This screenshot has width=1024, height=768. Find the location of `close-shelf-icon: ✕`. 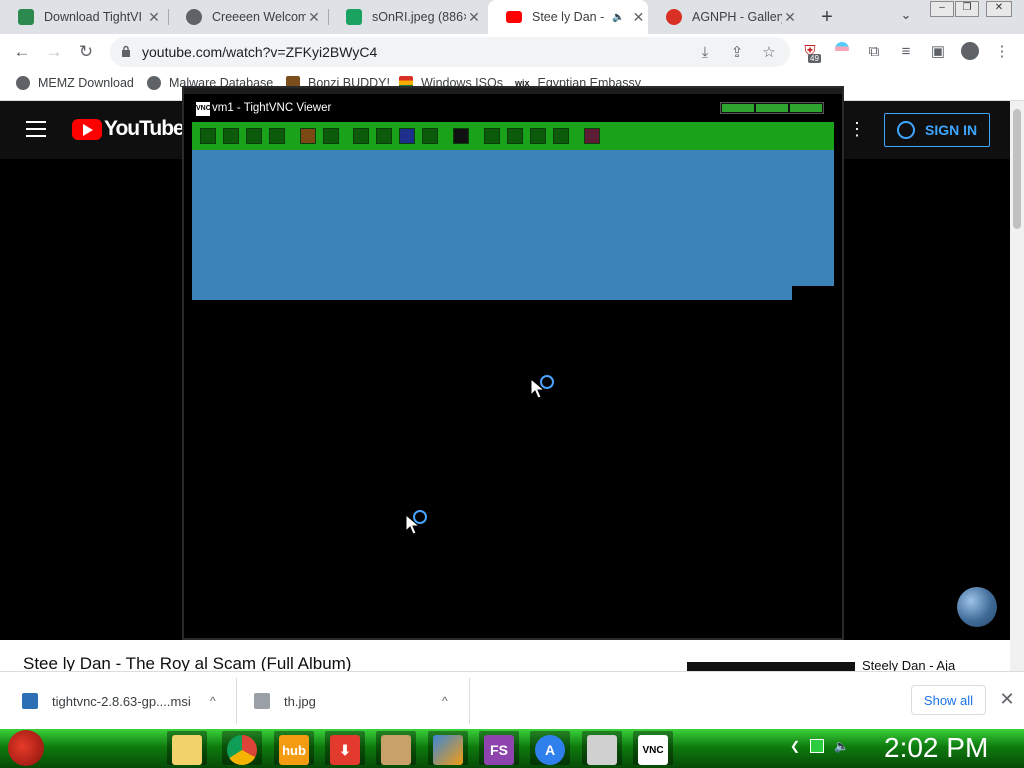

close-shelf-icon: ✕ is located at coordinates (1007, 699).